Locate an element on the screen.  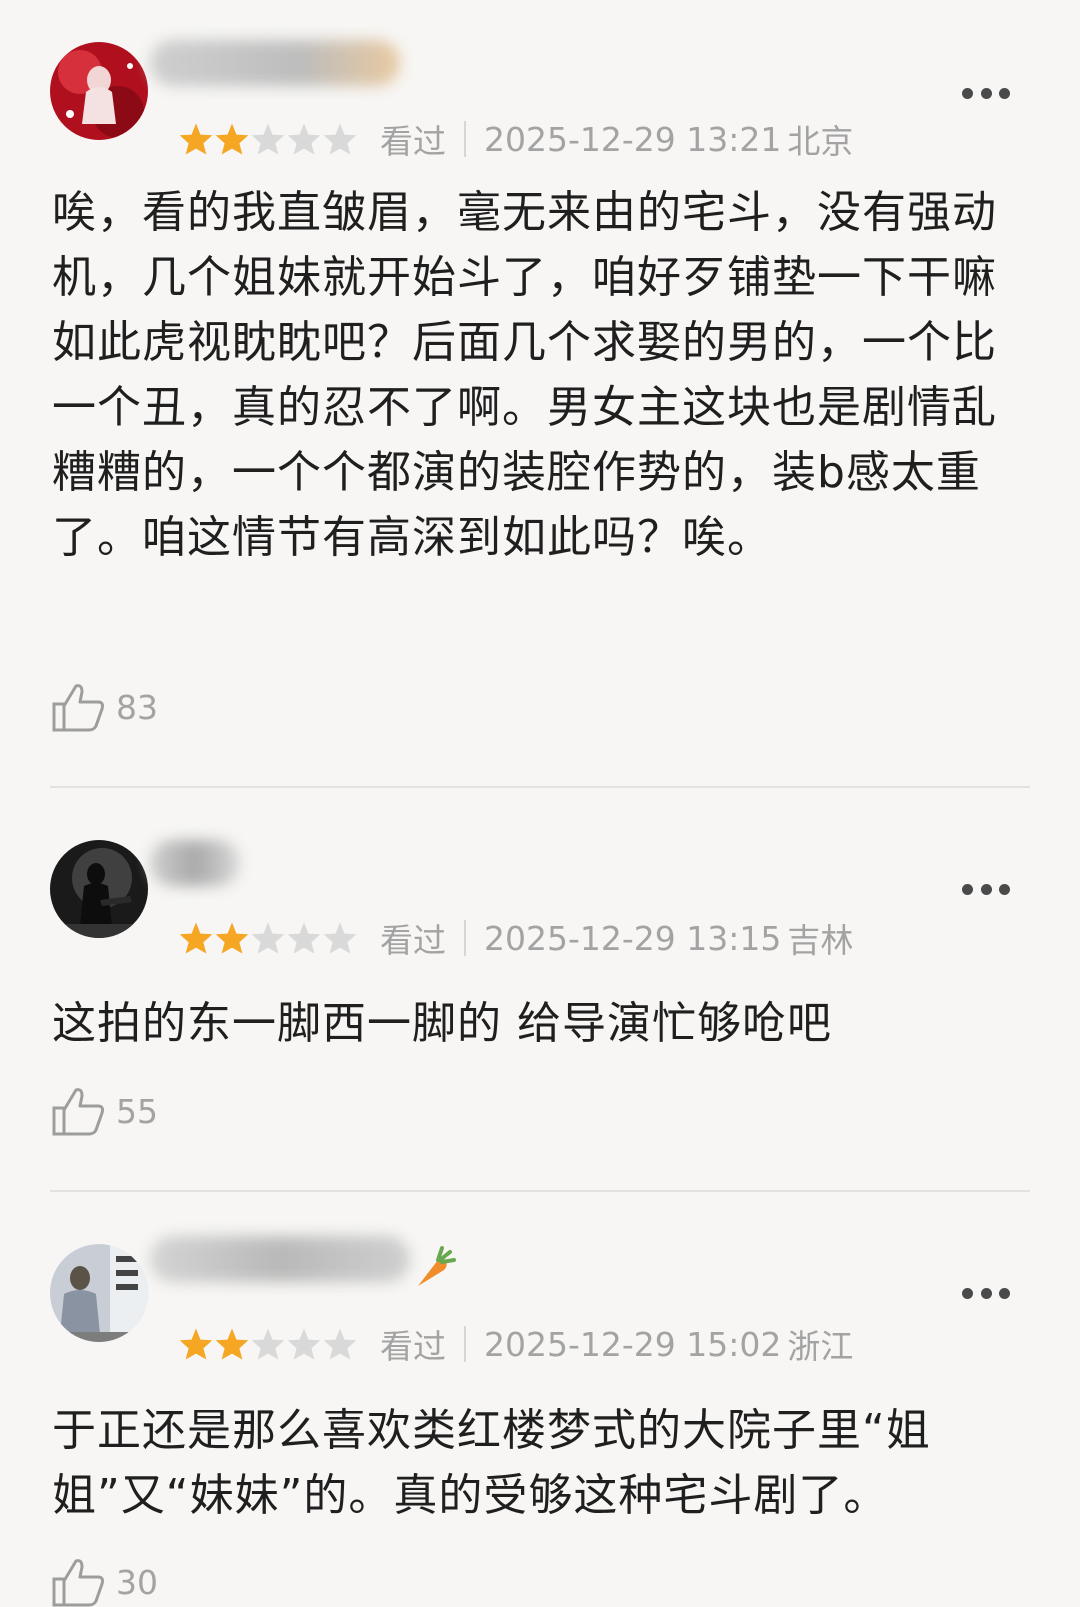
review-location: 北京 is located at coordinates (820, 141).